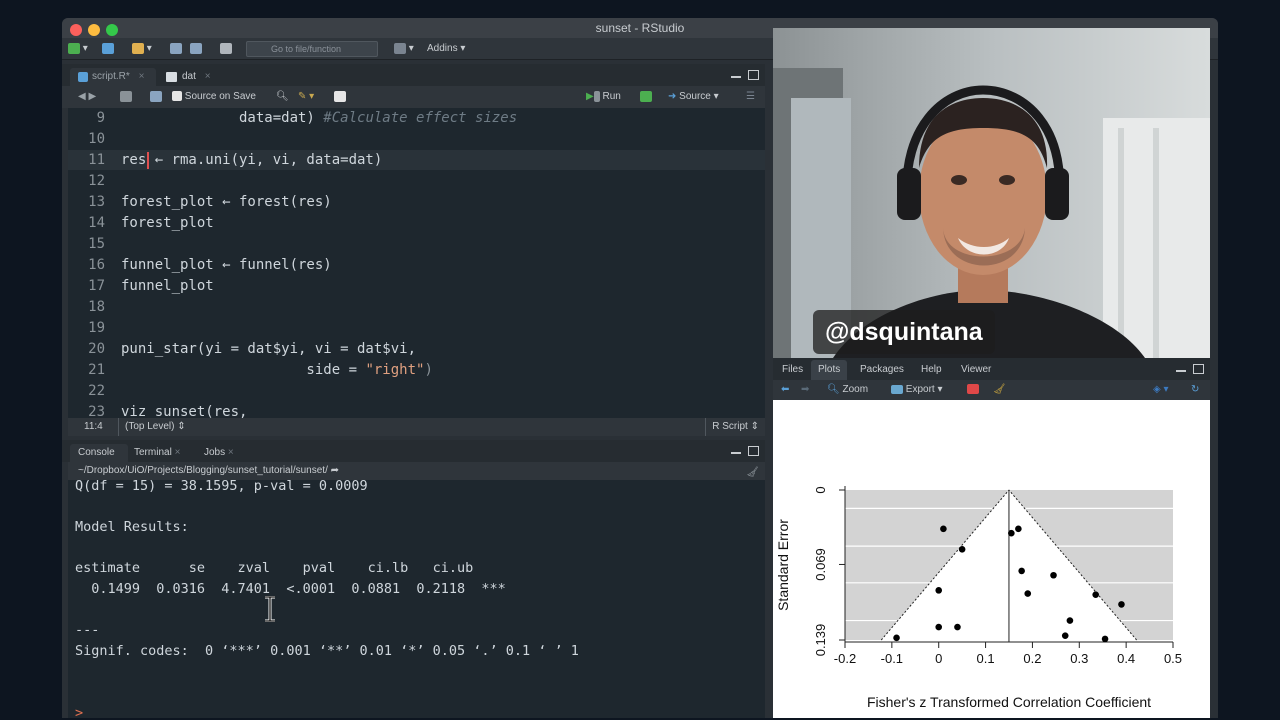  Describe the element at coordinates (214, 97) in the screenshot. I see `source-on-save-toggle: Source on Save` at that location.